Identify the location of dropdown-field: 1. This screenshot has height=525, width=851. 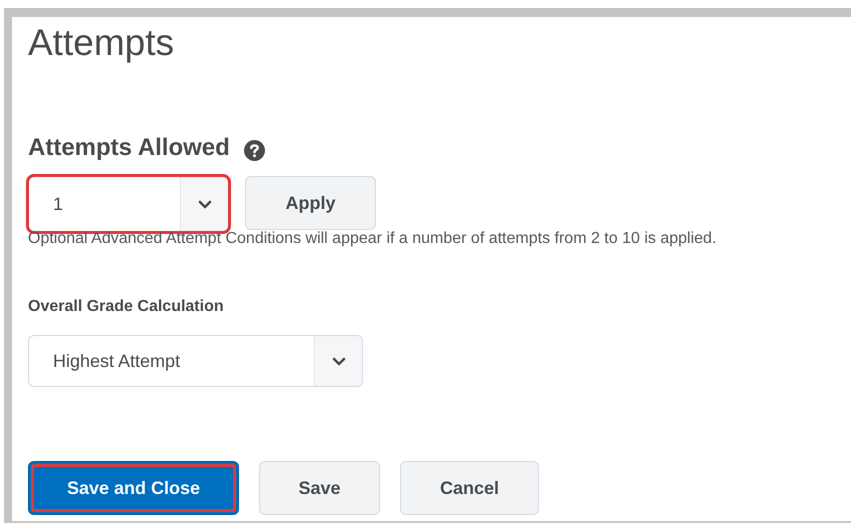
(128, 204).